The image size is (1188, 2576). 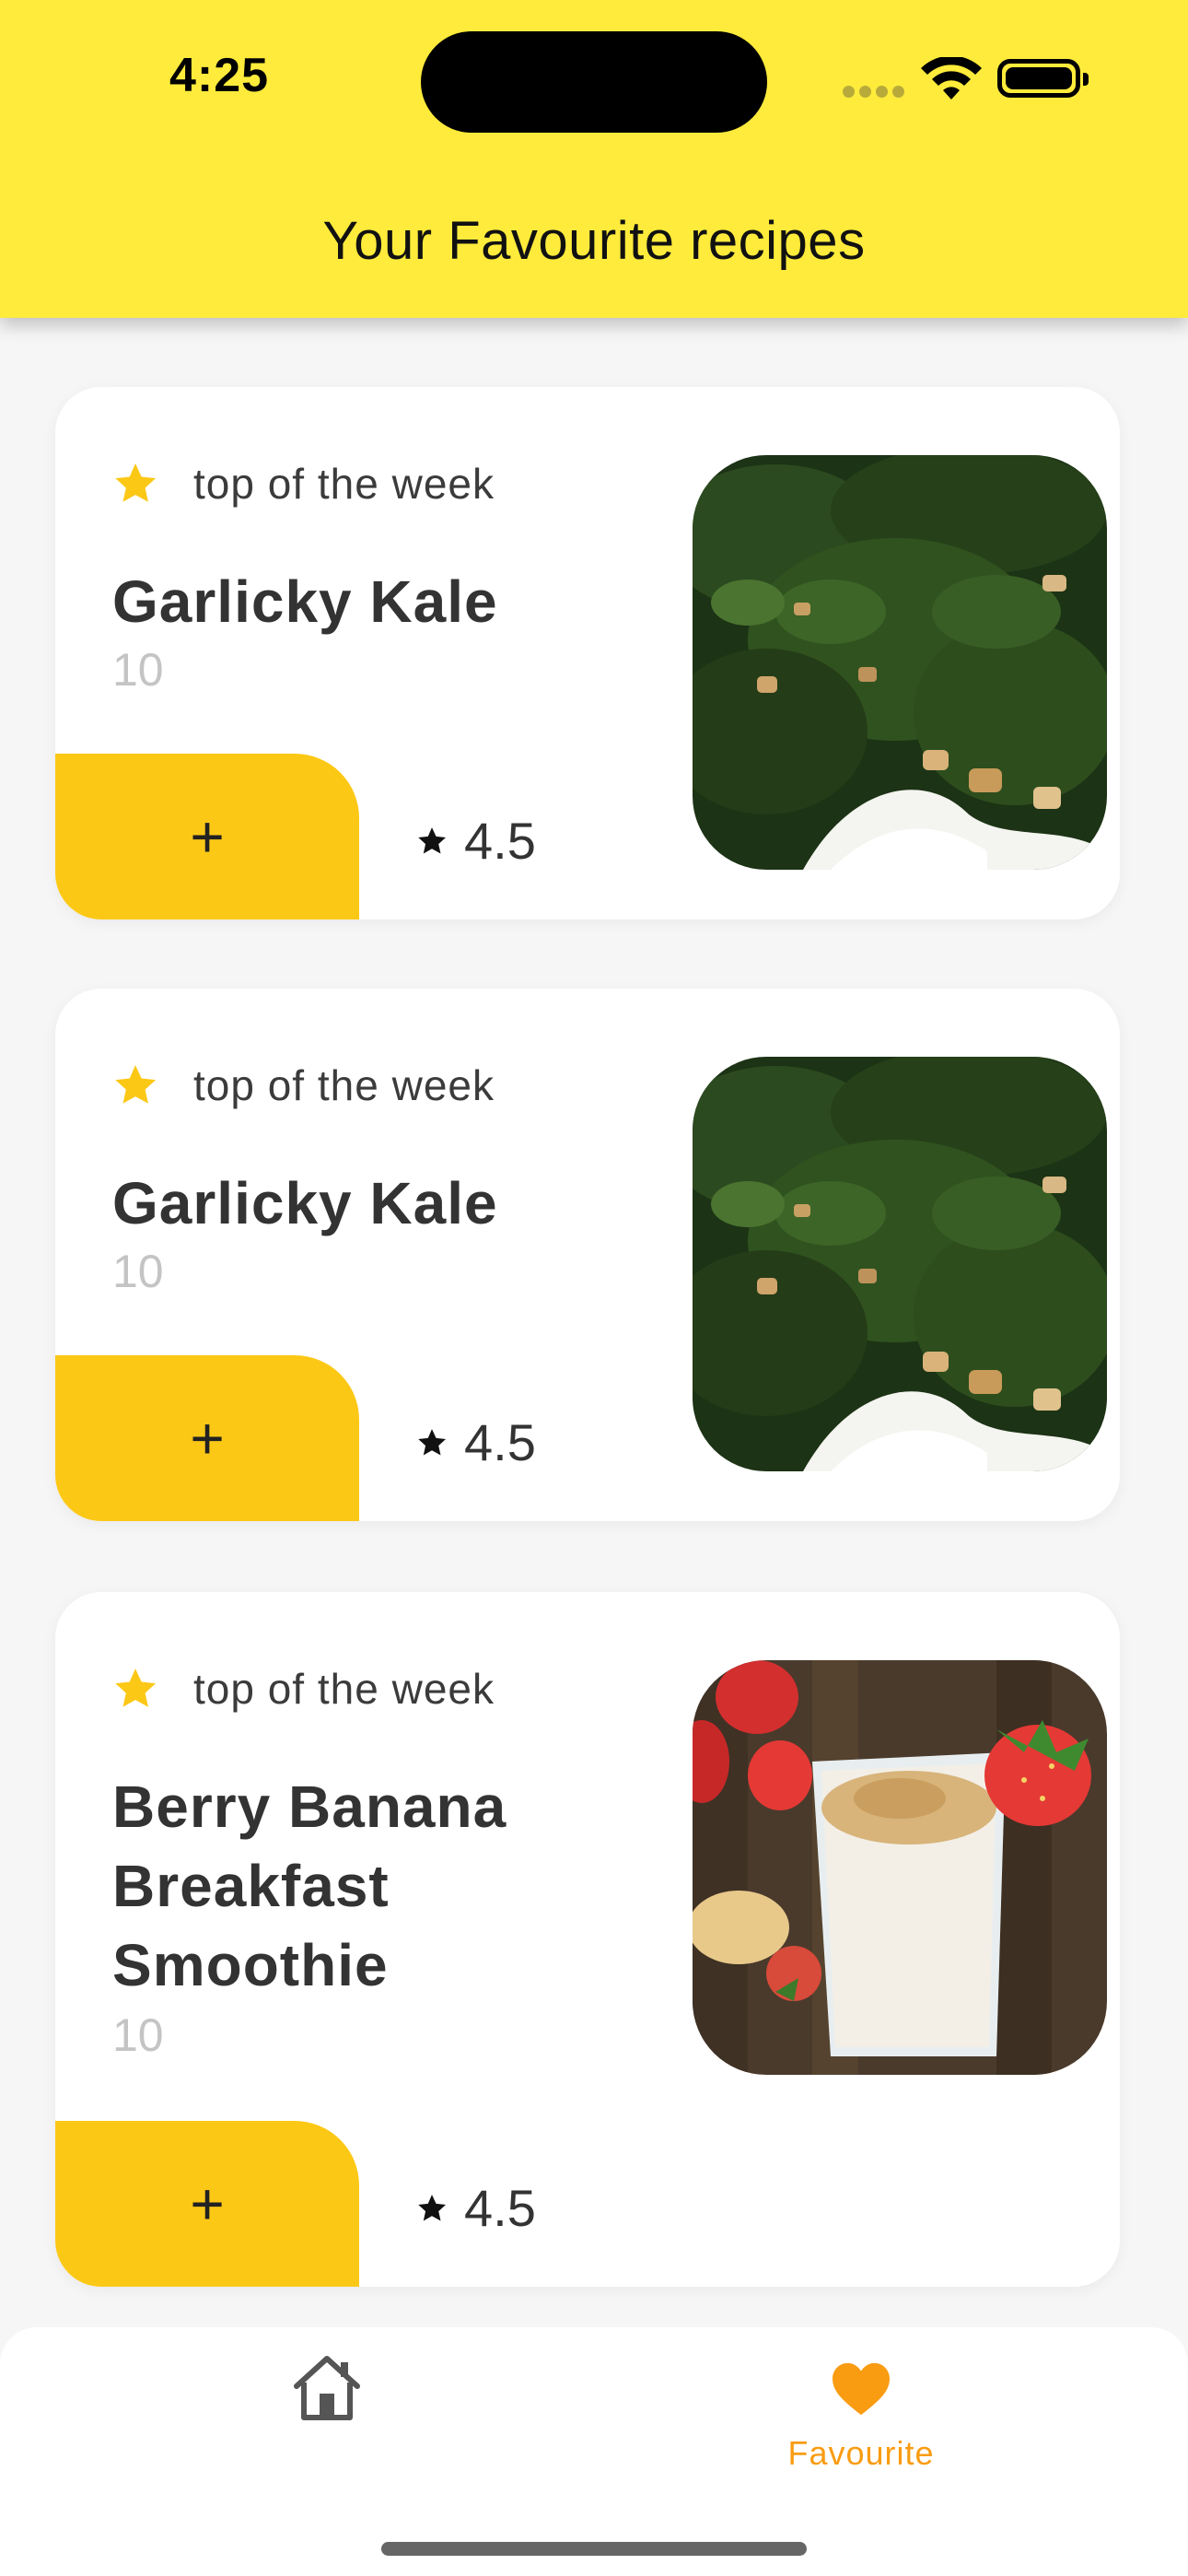 What do you see at coordinates (219, 75) in the screenshot?
I see `status-time: 4:25` at bounding box center [219, 75].